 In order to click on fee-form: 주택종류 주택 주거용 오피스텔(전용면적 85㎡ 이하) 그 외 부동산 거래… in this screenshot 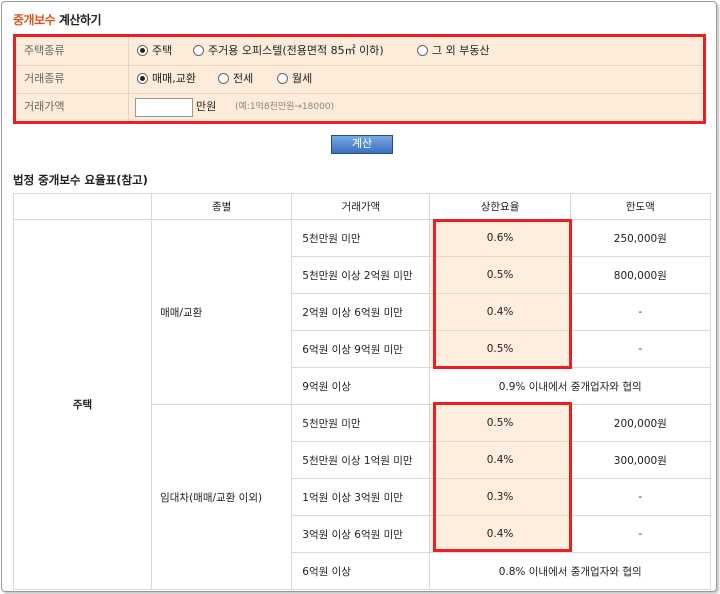, I will do `click(359, 79)`.